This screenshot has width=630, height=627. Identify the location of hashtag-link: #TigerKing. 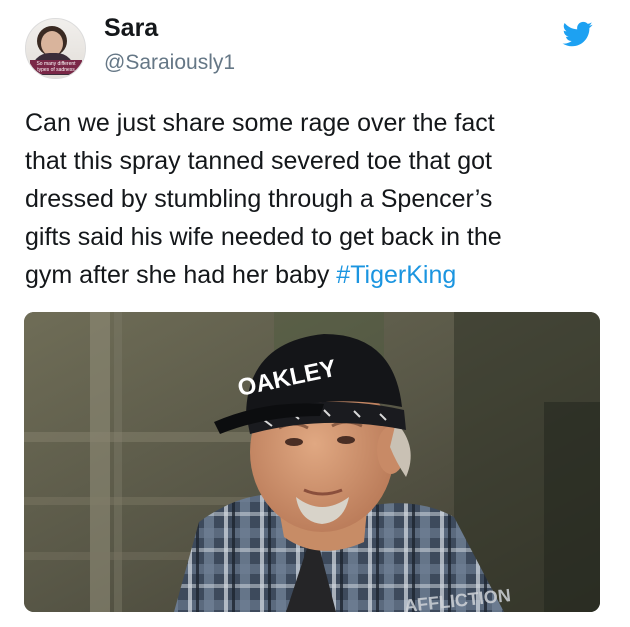
(396, 275).